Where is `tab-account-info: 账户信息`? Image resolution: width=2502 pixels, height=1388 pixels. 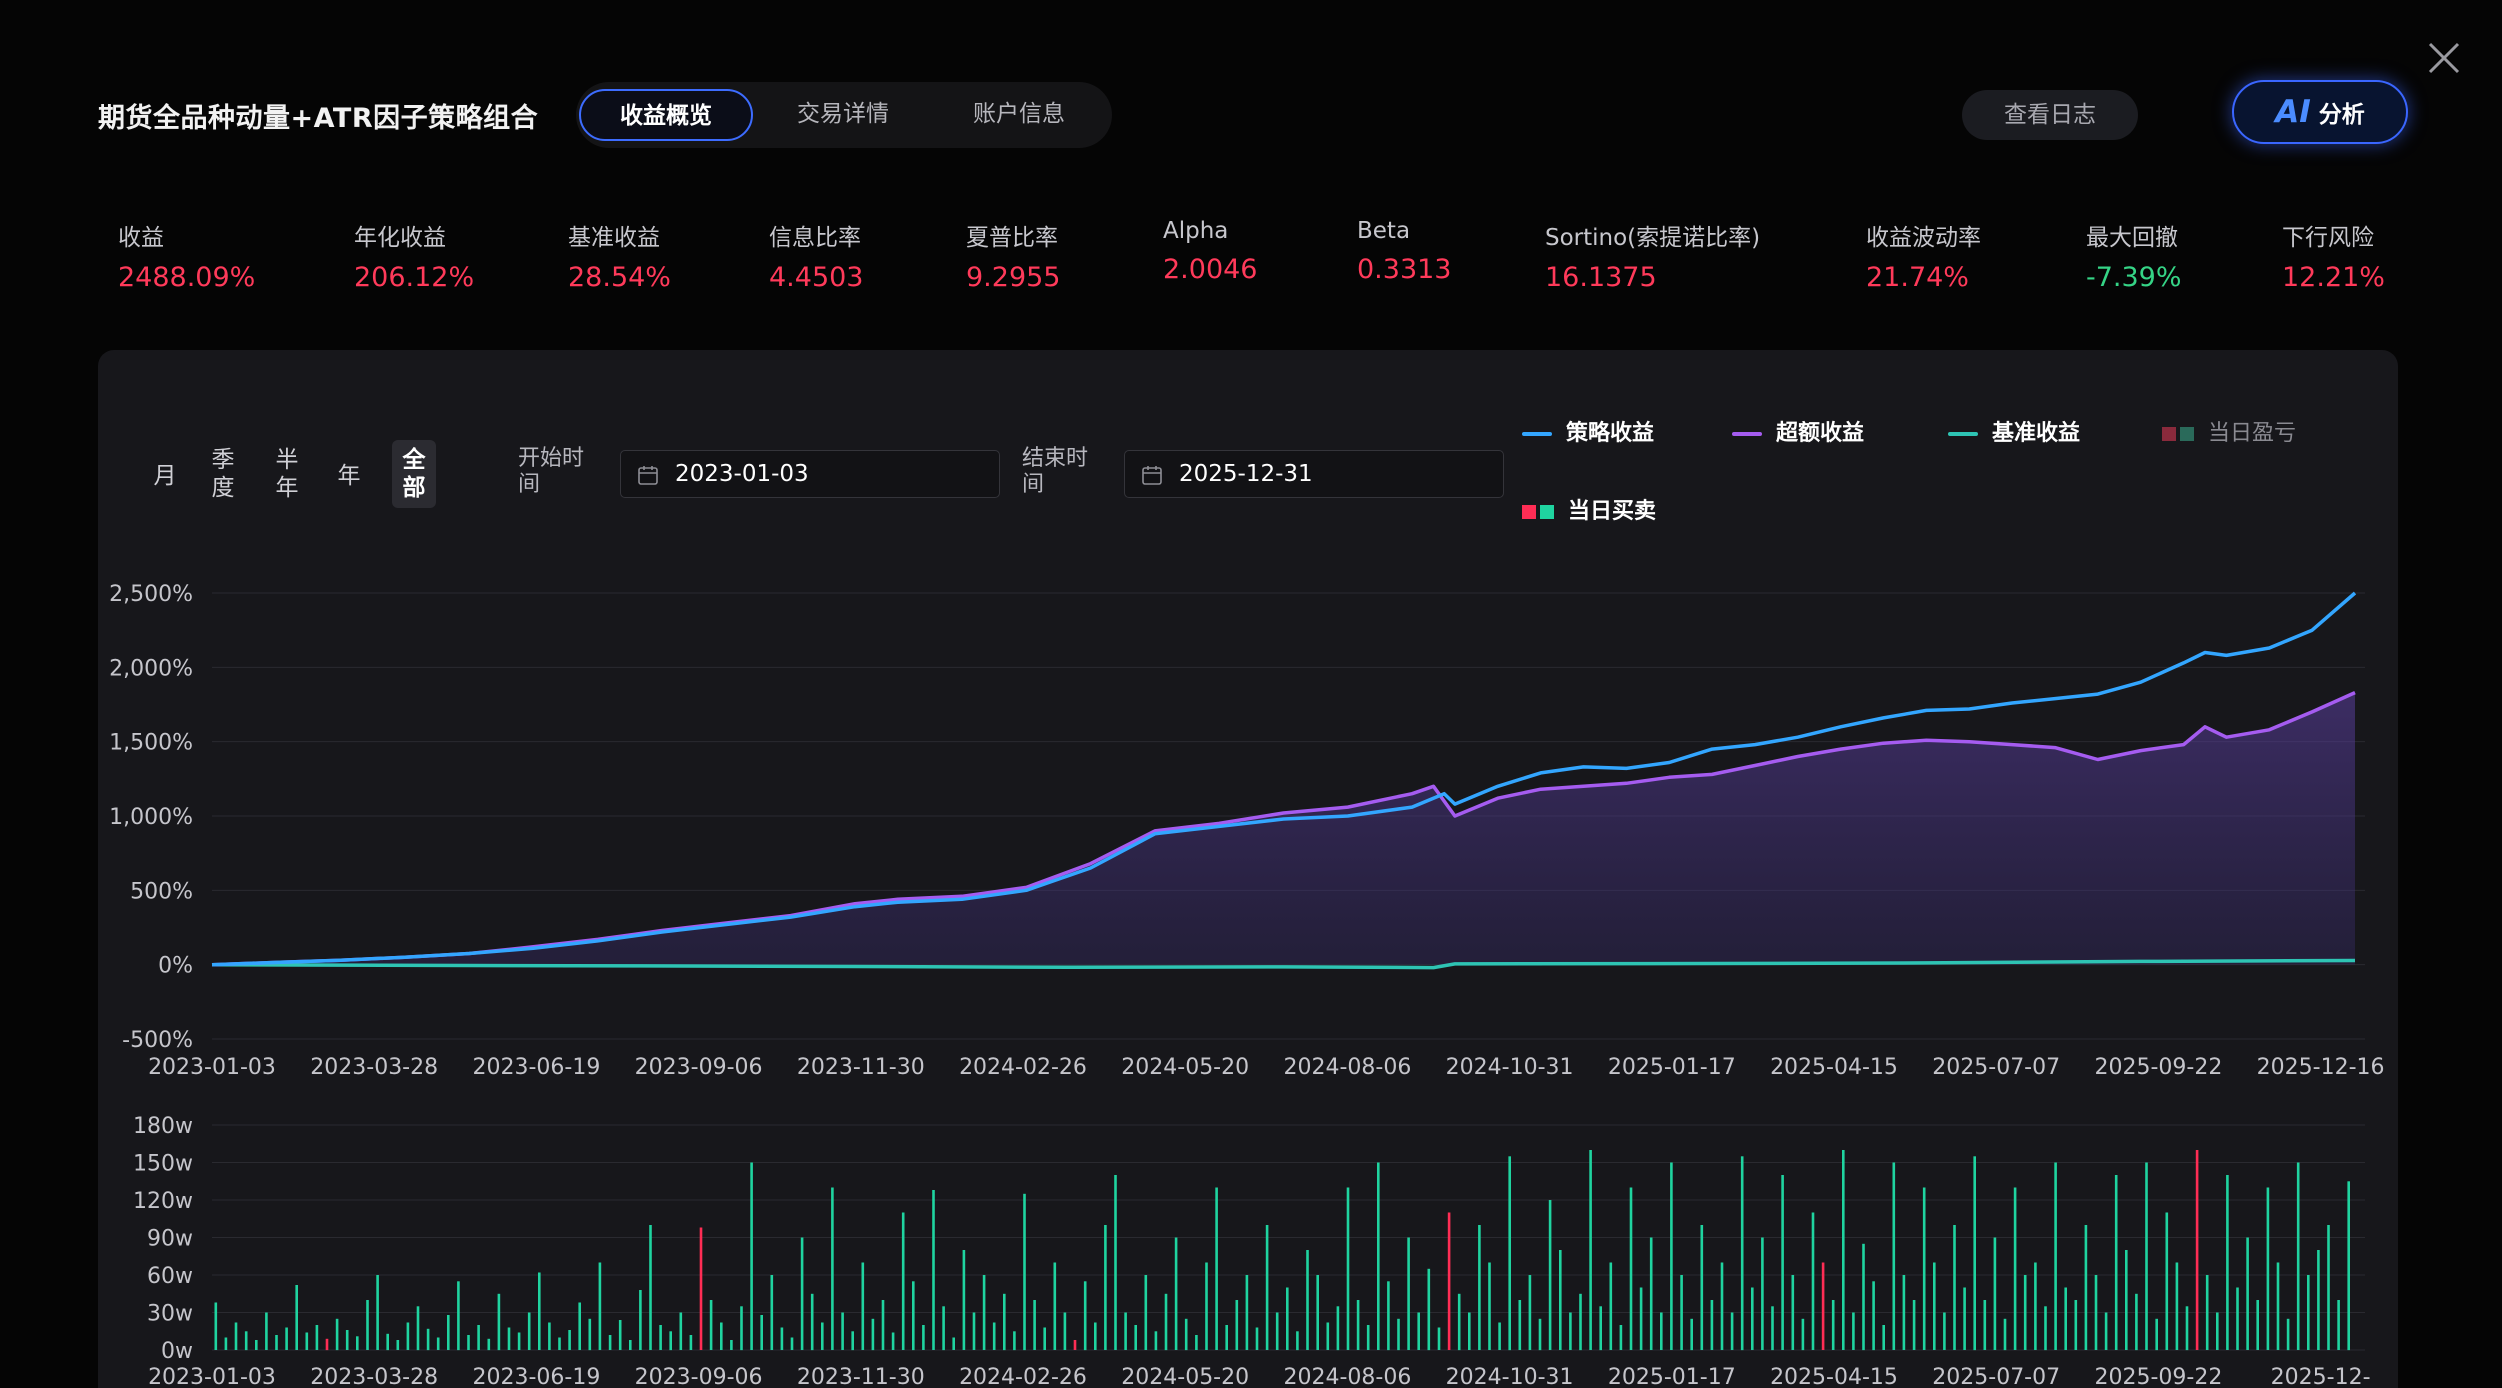 tab-account-info: 账户信息 is located at coordinates (1019, 115).